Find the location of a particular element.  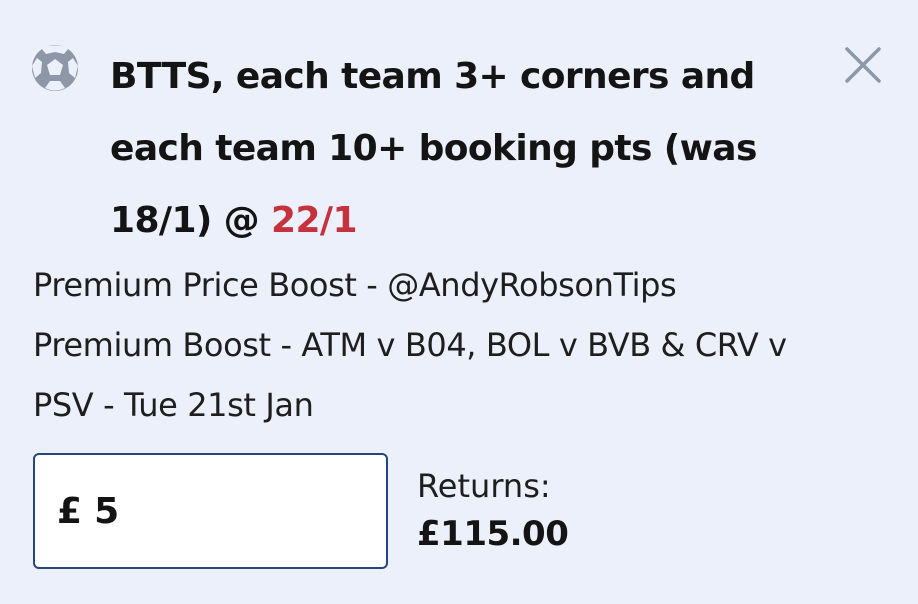

returns: Returns: £115.00 is located at coordinates (493, 510).